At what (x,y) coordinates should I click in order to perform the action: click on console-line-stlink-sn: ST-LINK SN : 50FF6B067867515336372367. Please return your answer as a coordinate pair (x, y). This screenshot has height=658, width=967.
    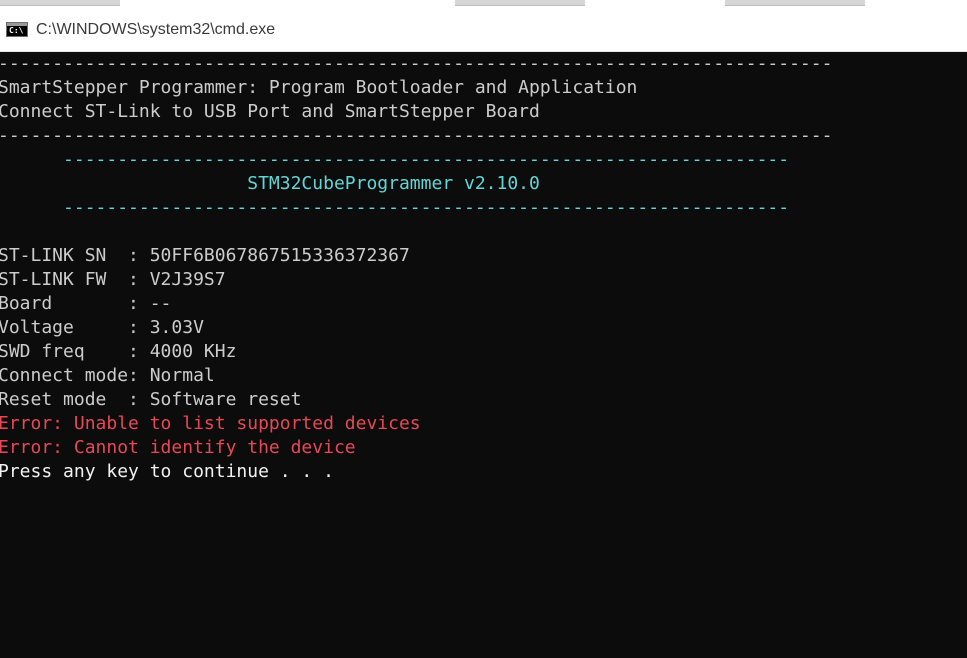
    Looking at the image, I should click on (205, 255).